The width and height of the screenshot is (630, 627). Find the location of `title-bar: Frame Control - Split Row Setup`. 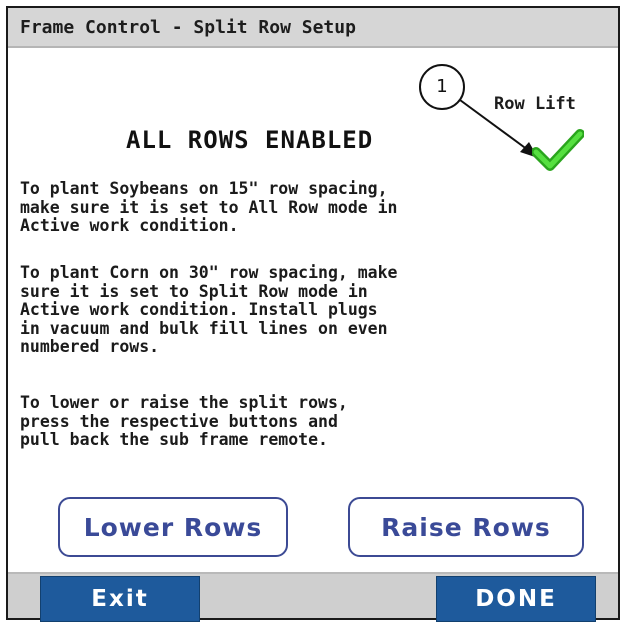

title-bar: Frame Control - Split Row Setup is located at coordinates (313, 28).